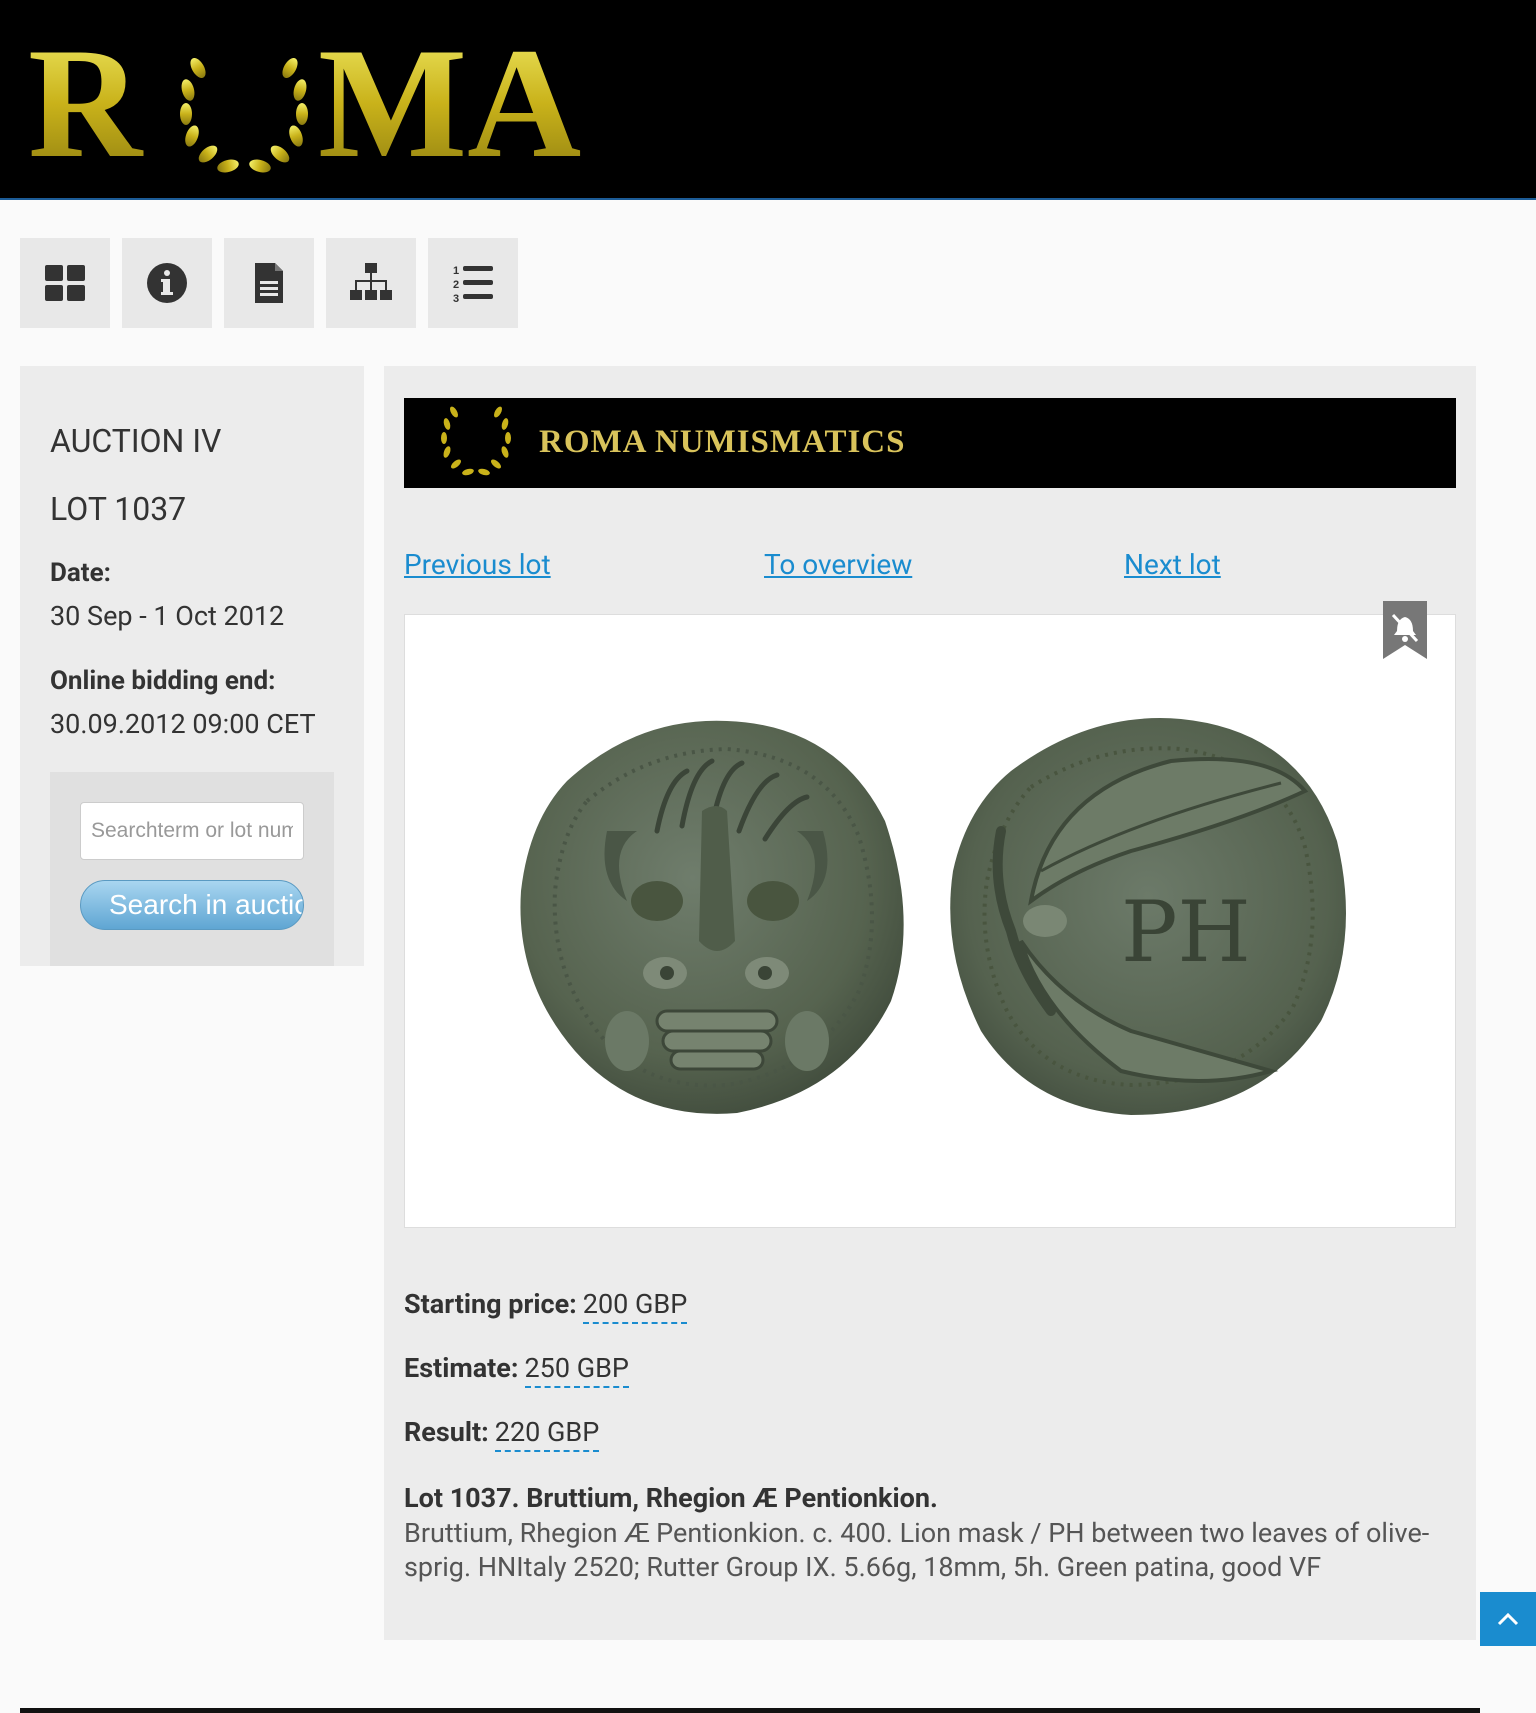 The height and width of the screenshot is (1713, 1536). Describe the element at coordinates (576, 1370) in the screenshot. I see `estimate-value: 250 GBP` at that location.